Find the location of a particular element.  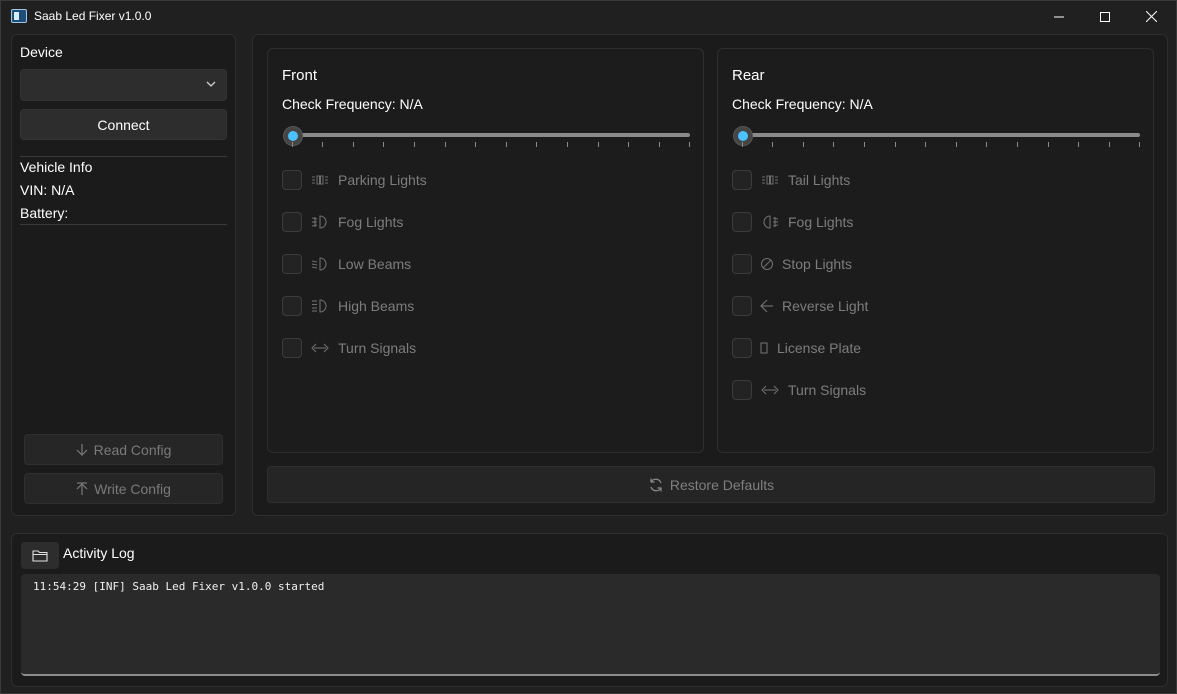

rear-frequency-slider-track is located at coordinates (941, 135).